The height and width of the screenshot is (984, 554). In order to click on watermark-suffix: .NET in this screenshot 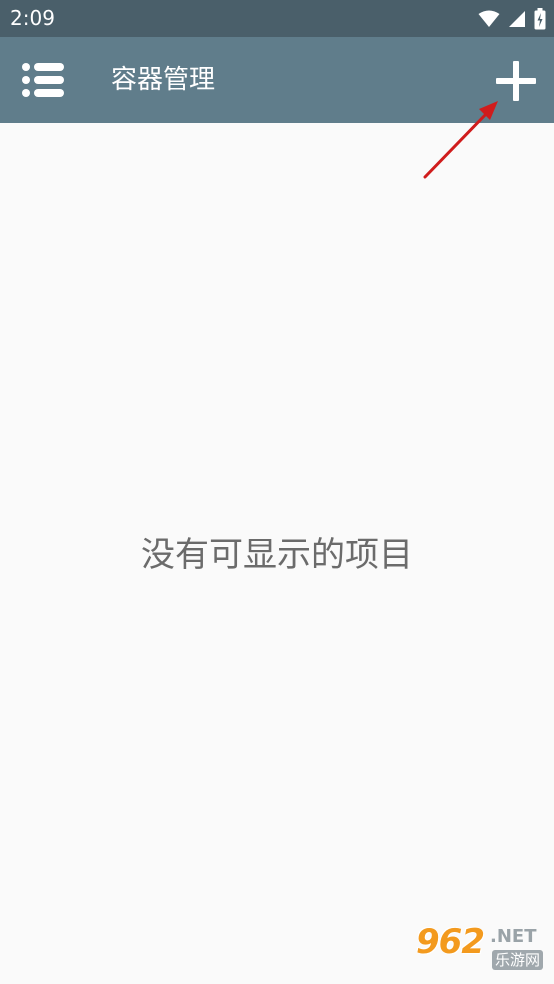, I will do `click(513, 936)`.